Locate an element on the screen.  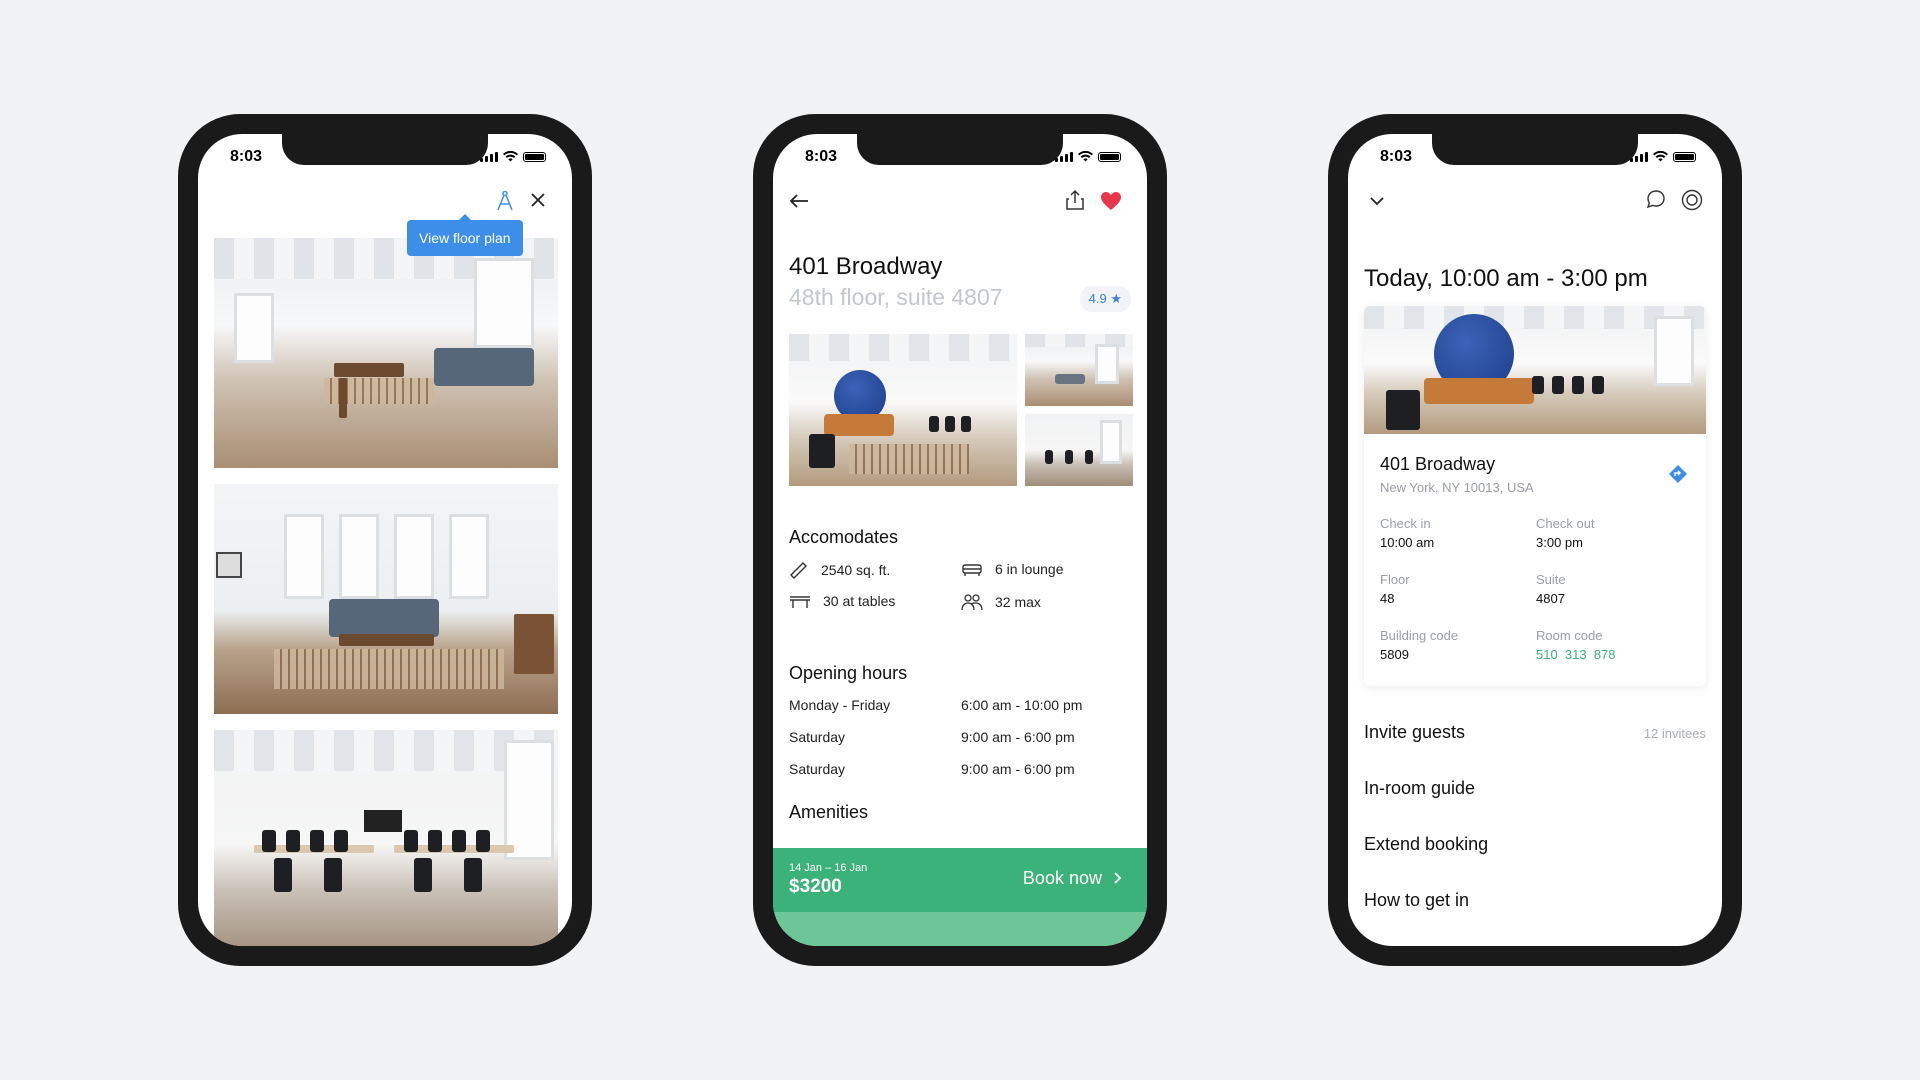
booking-dates: 14 Jan – 16 Jan is located at coordinates (828, 868).